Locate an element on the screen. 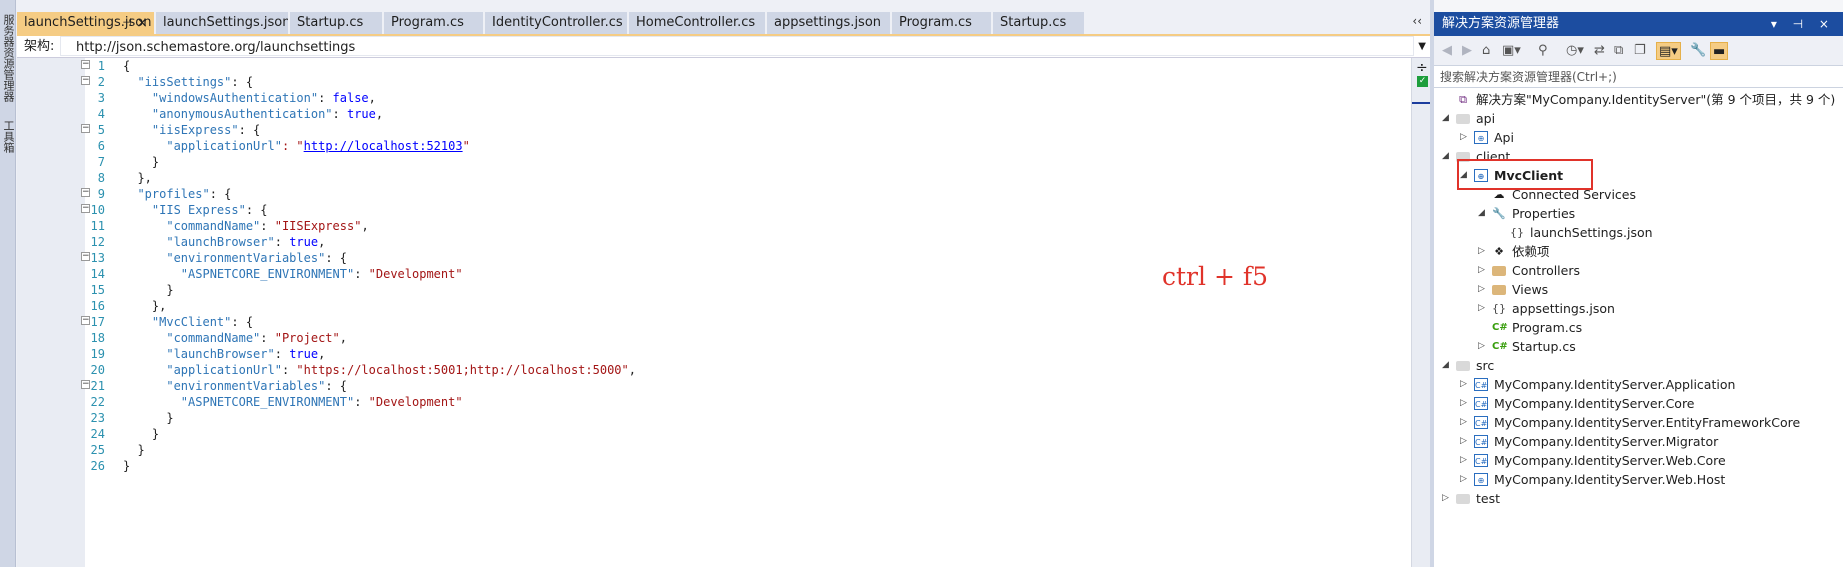 The width and height of the screenshot is (1843, 567). code-line: "MvcClient": { is located at coordinates (202, 322).